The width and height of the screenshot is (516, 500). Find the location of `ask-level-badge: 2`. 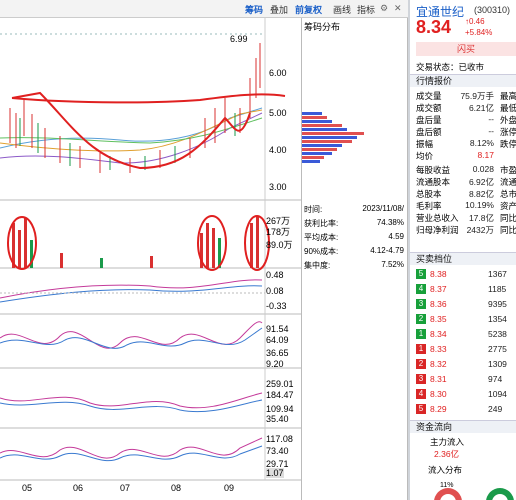

ask-level-badge: 2 is located at coordinates (421, 319).